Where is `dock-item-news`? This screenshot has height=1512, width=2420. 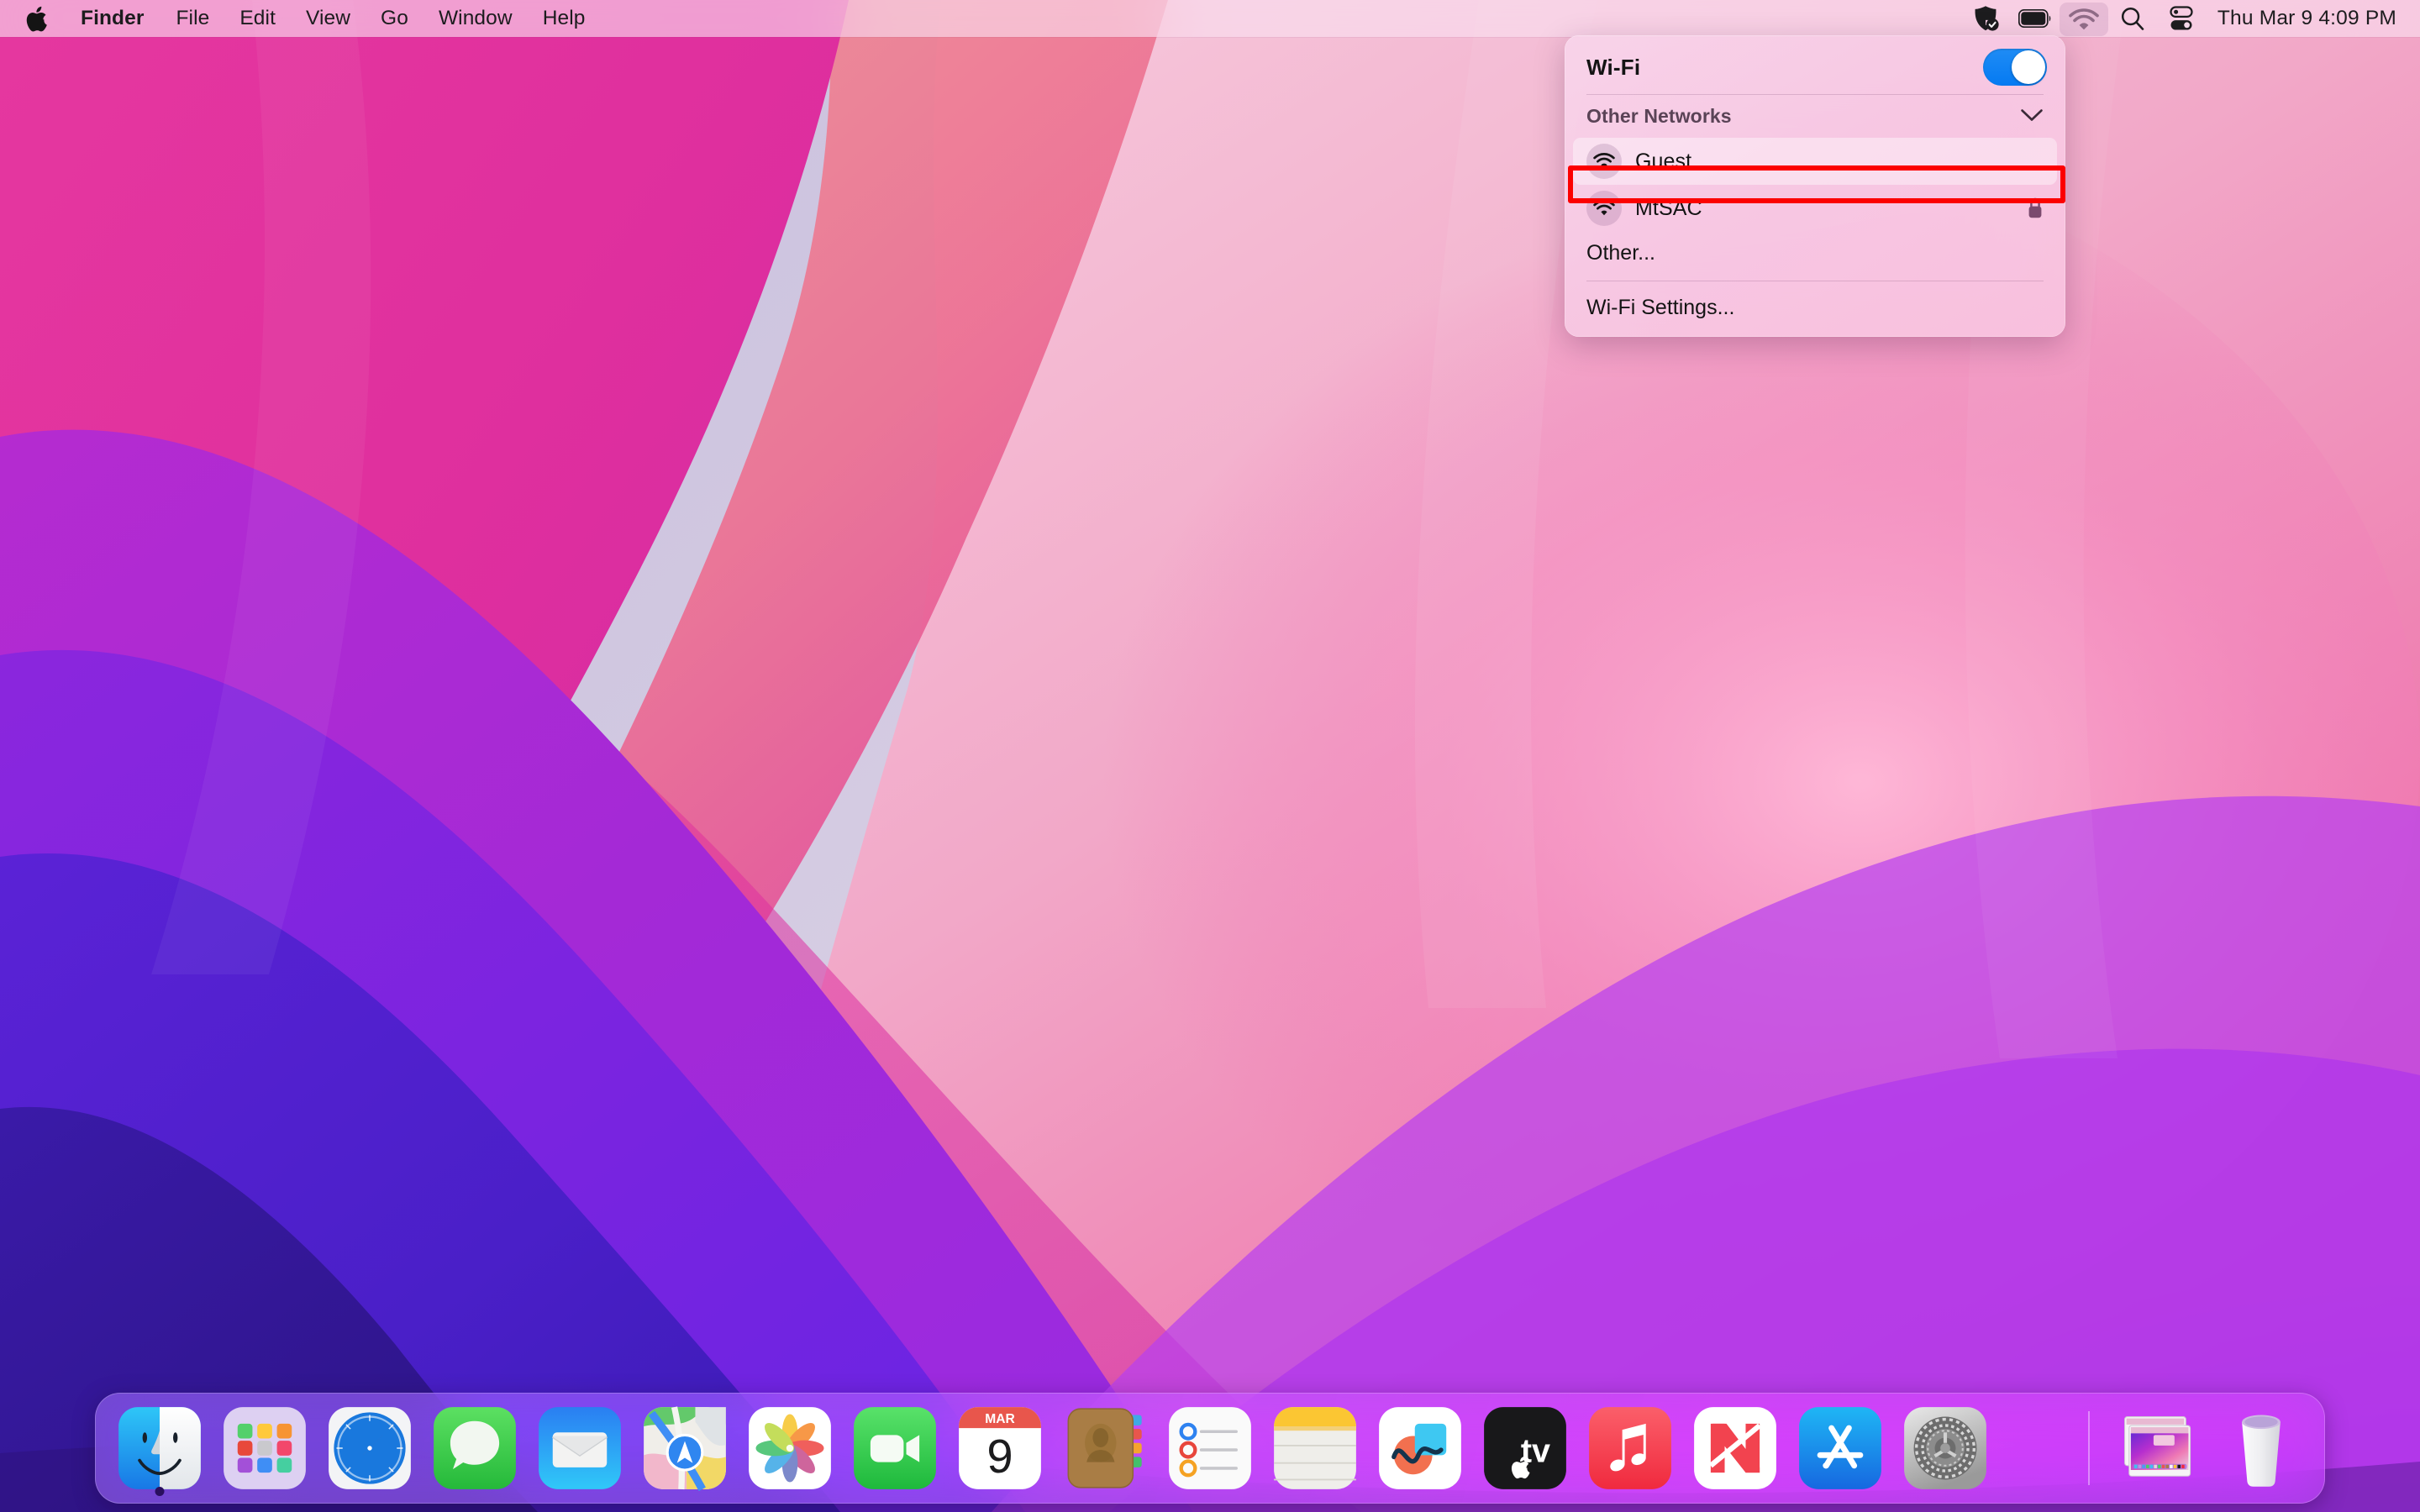 dock-item-news is located at coordinates (1735, 1448).